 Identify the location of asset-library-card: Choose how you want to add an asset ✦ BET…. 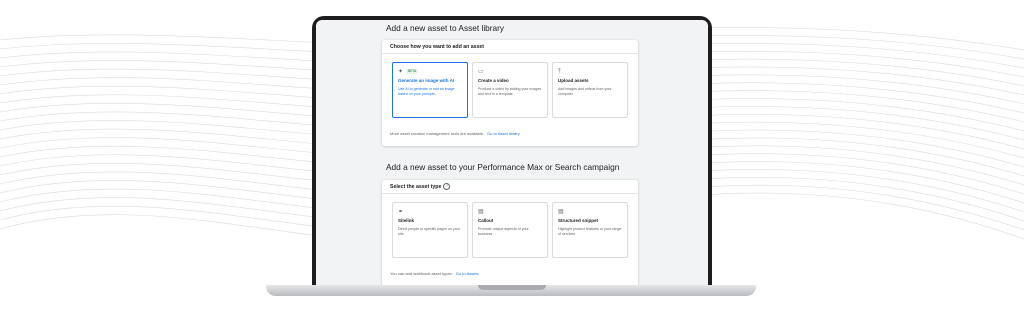
(510, 93).